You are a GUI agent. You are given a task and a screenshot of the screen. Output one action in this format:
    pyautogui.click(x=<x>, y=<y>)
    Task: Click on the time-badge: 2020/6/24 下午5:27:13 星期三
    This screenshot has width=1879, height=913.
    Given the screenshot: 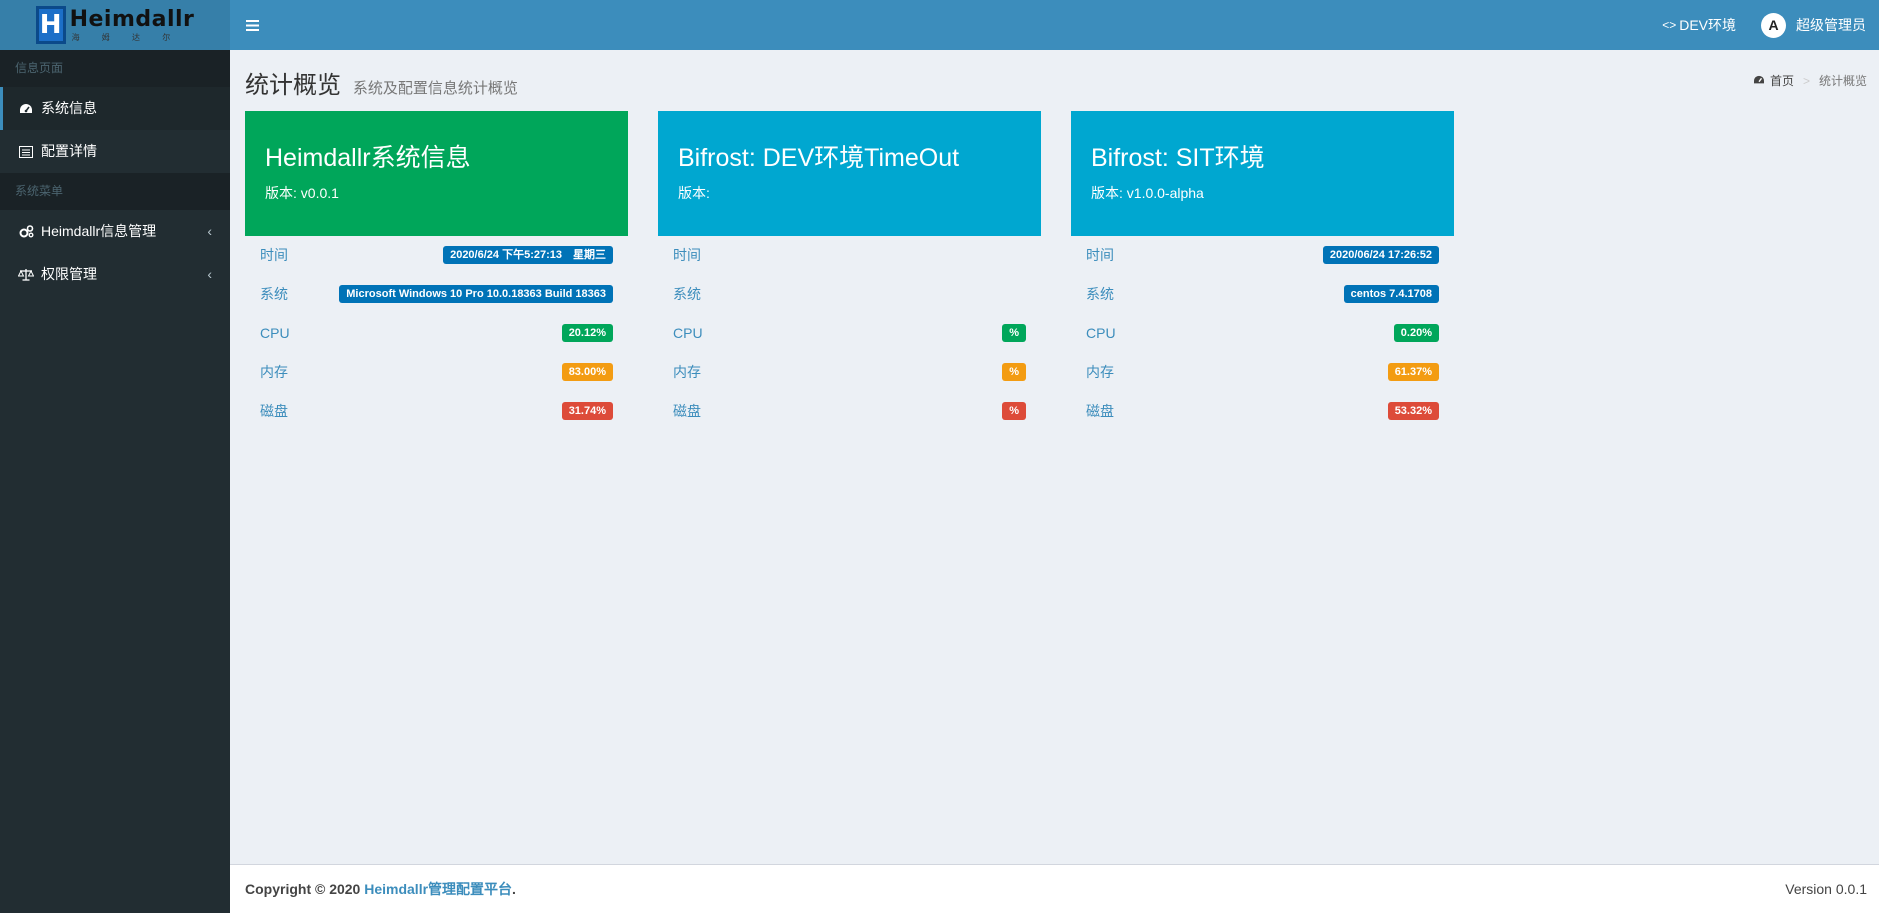 What is the action you would take?
    pyautogui.click(x=528, y=255)
    